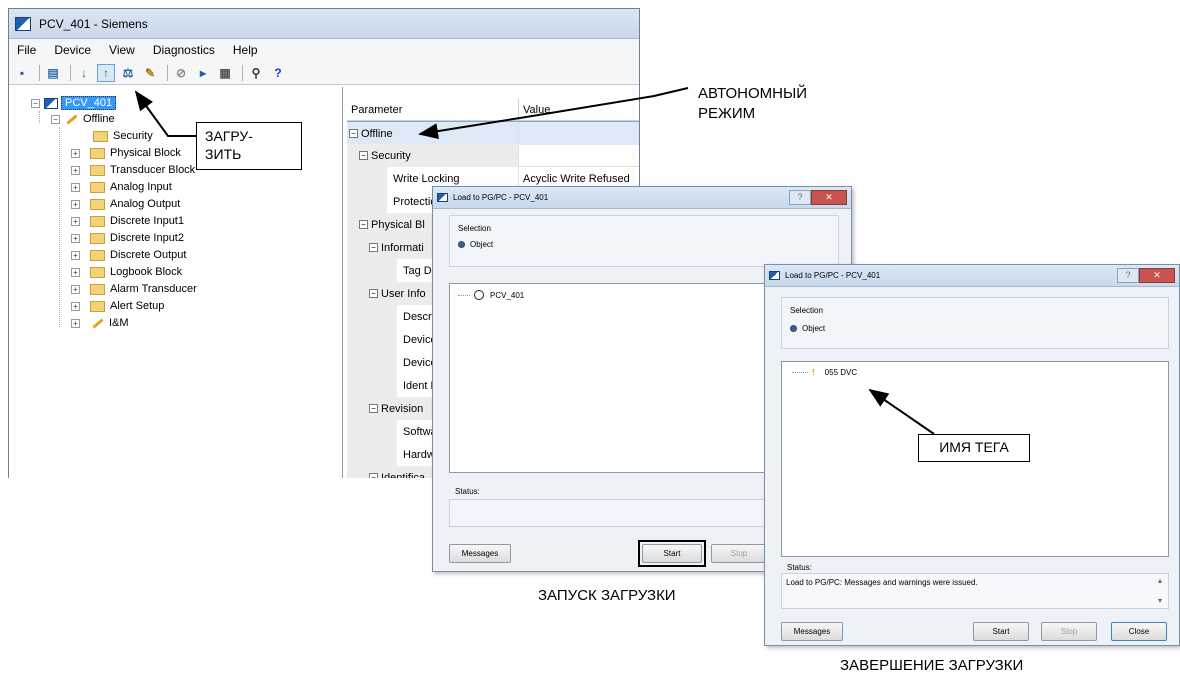 The image size is (1180, 677). Describe the element at coordinates (901, 411) in the screenshot. I see `arrow-tag-name` at that location.